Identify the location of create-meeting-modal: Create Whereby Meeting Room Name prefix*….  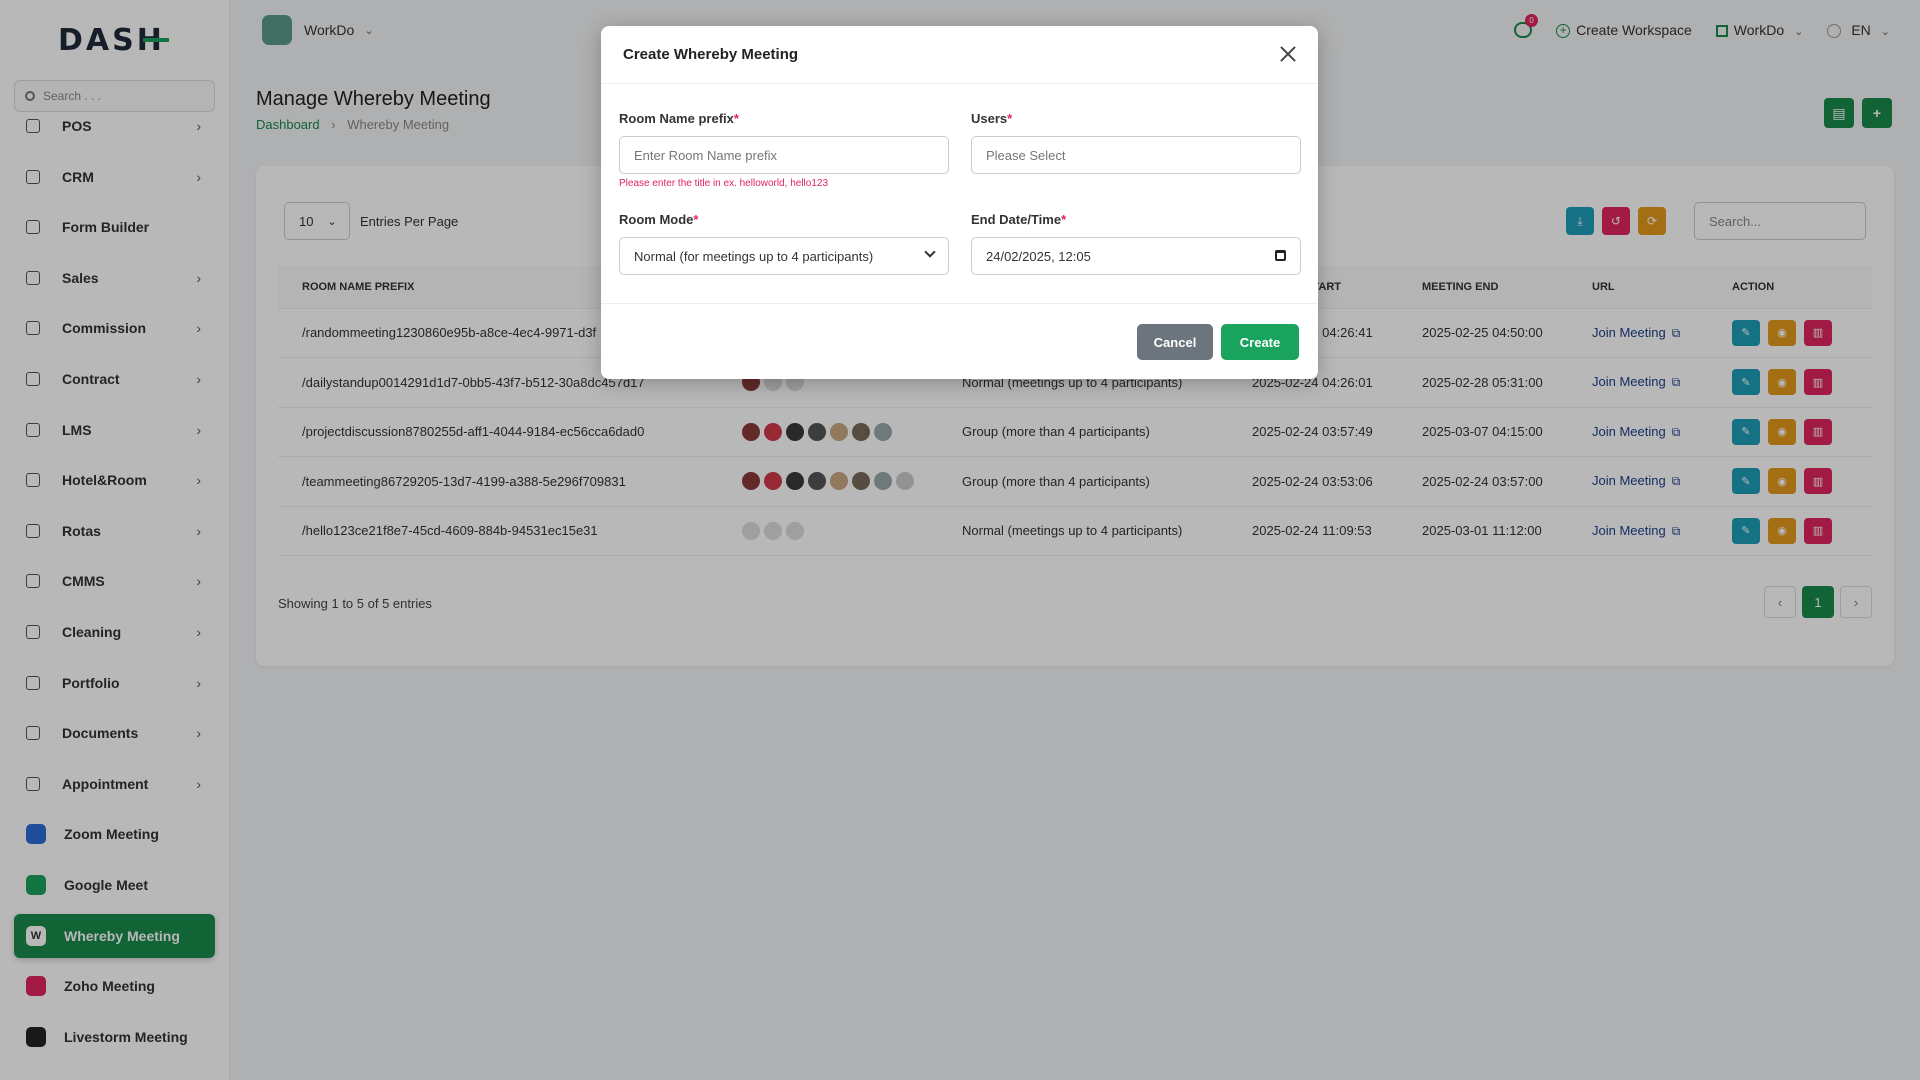
(959, 202).